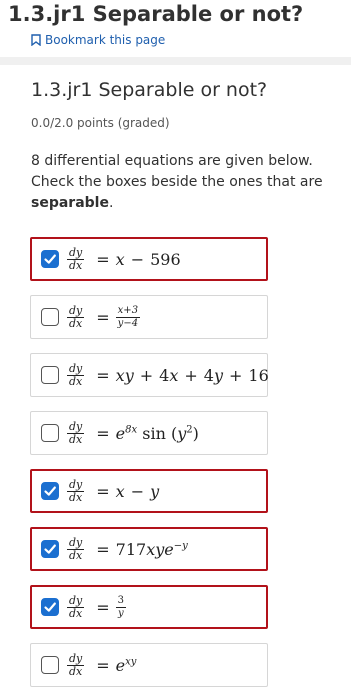 The image size is (351, 700). What do you see at coordinates (127, 548) in the screenshot?
I see `equation-6: dy dx = 717xye−y` at bounding box center [127, 548].